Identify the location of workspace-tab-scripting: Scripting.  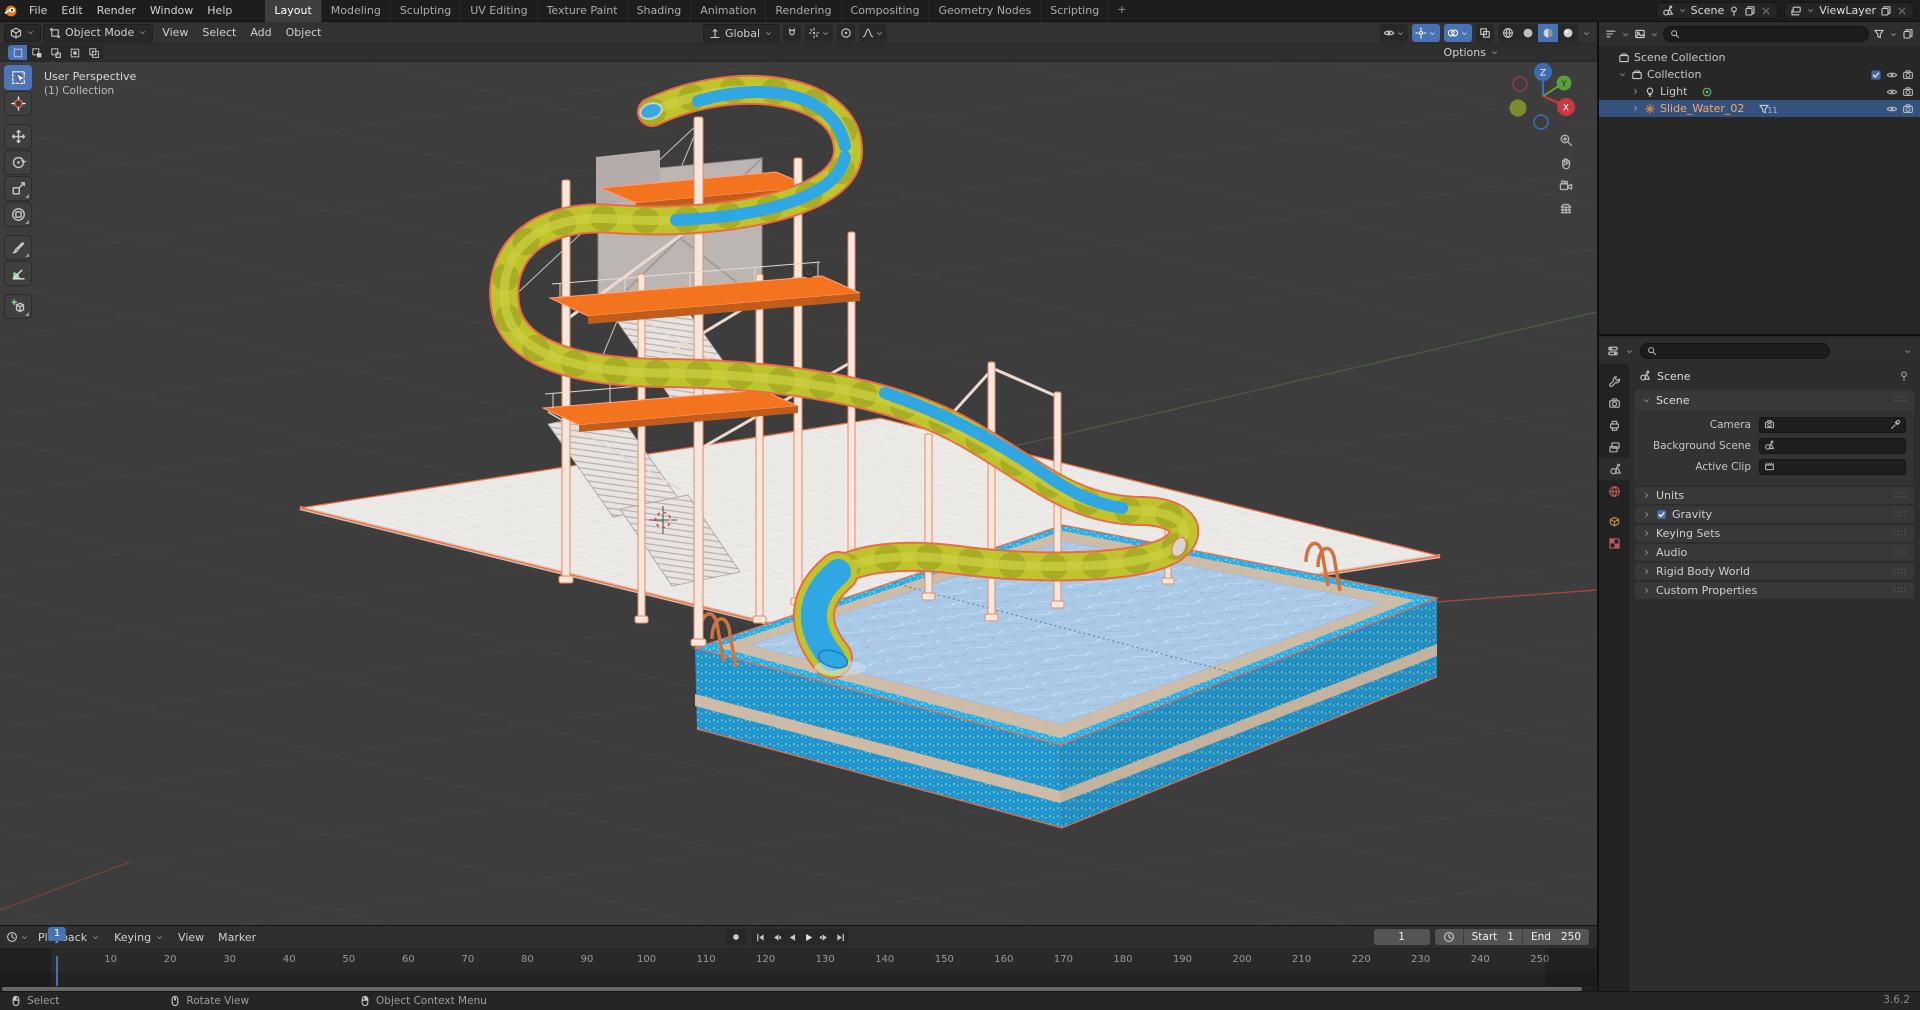
(1075, 11).